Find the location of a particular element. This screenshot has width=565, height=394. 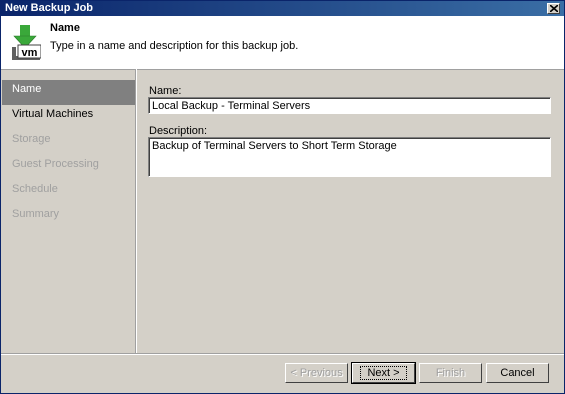

sidebar-item-virtual-machines: Virtual Machines is located at coordinates (68, 117).